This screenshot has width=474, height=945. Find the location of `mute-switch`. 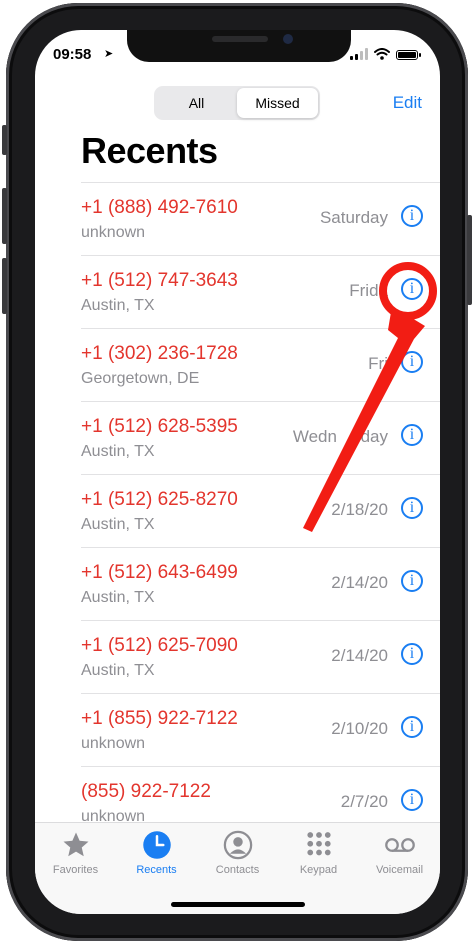

mute-switch is located at coordinates (4, 140).